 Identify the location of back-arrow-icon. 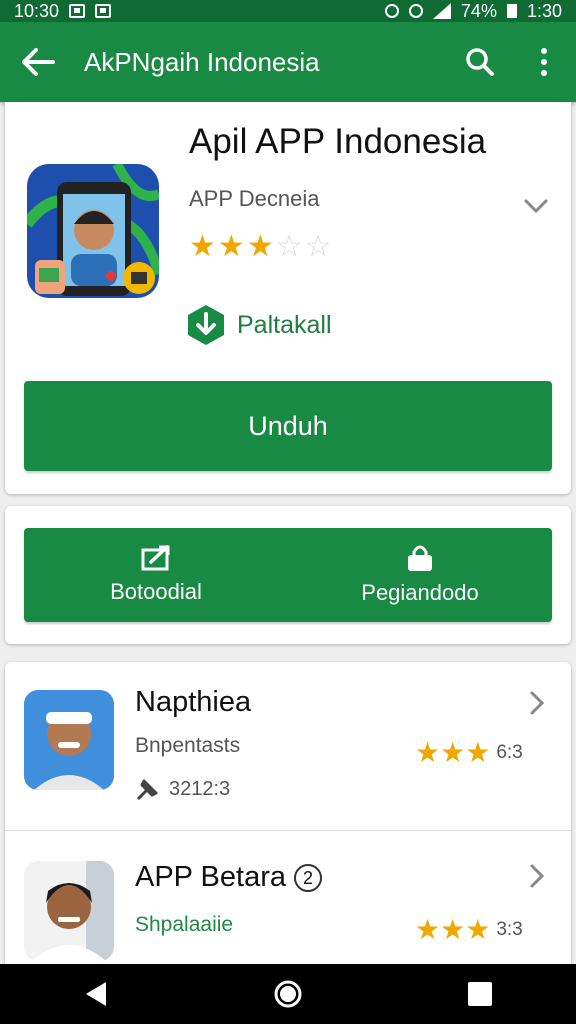
(38, 62).